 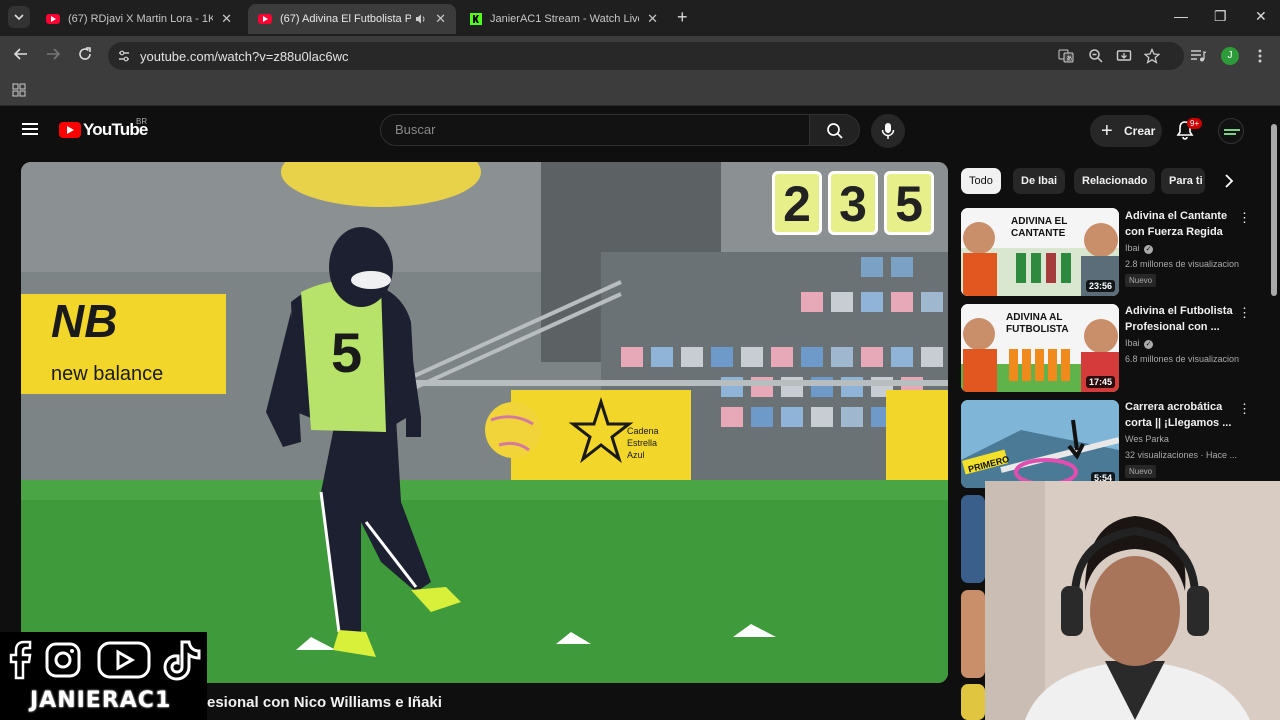 What do you see at coordinates (1100, 286) in the screenshot?
I see `duration-badge: 23:56` at bounding box center [1100, 286].